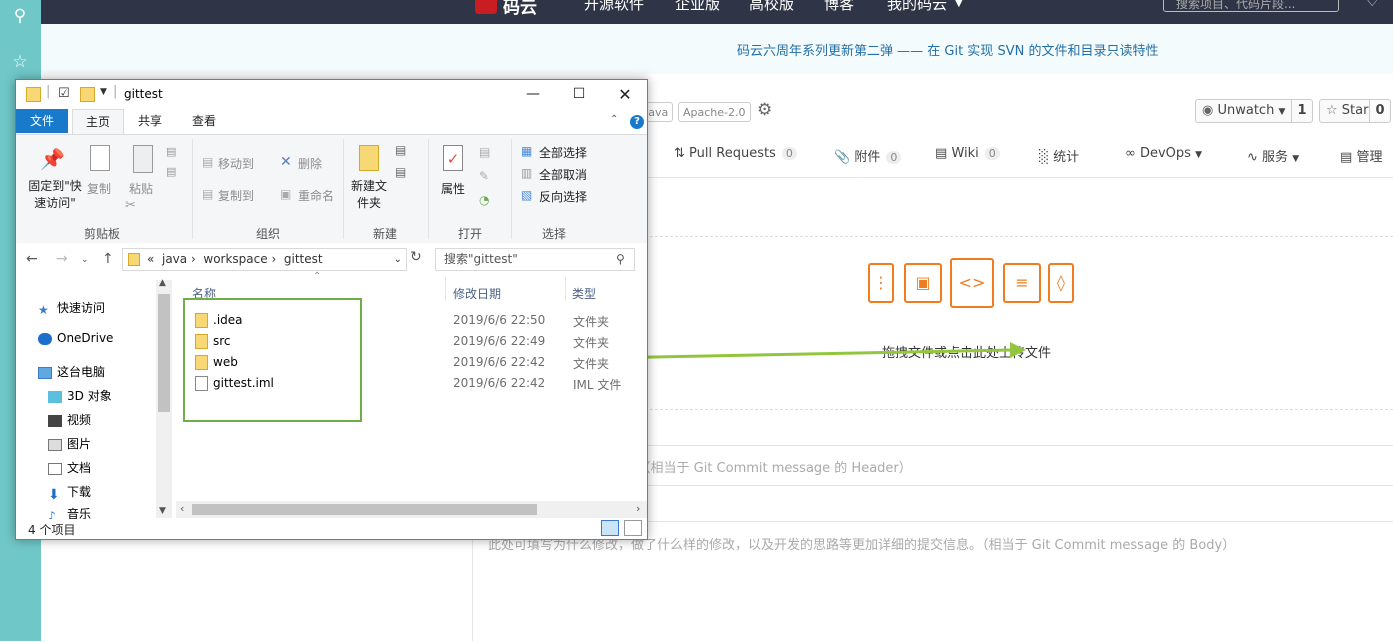  Describe the element at coordinates (162, 283) in the screenshot. I see `chevron-up-icon: ▲` at that location.